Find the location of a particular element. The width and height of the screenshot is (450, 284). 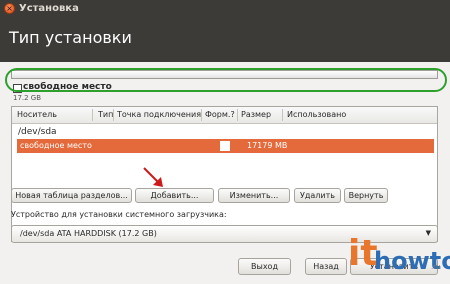

bootloader-selected-value: /dev/sda ATA HARDDISK (17.2 GB) is located at coordinates (88, 233).